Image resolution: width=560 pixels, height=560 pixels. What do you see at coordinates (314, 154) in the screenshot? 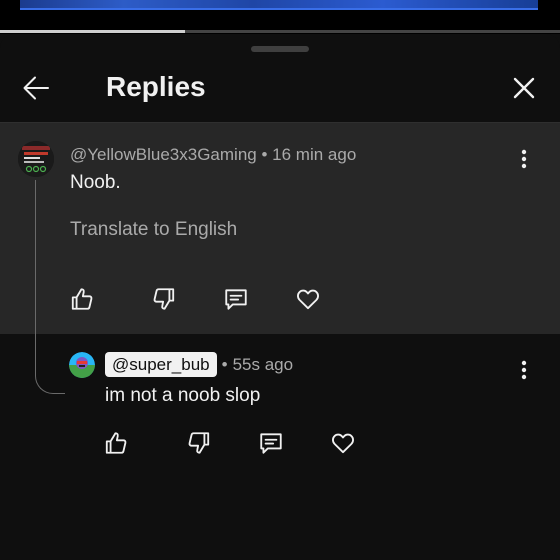
I see `comment-time: 16 min ago` at bounding box center [314, 154].